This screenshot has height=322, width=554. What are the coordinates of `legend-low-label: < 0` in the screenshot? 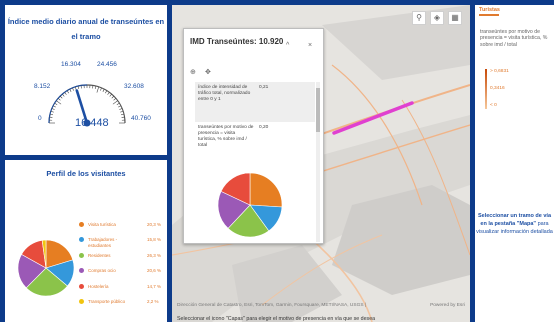 It's located at (493, 105).